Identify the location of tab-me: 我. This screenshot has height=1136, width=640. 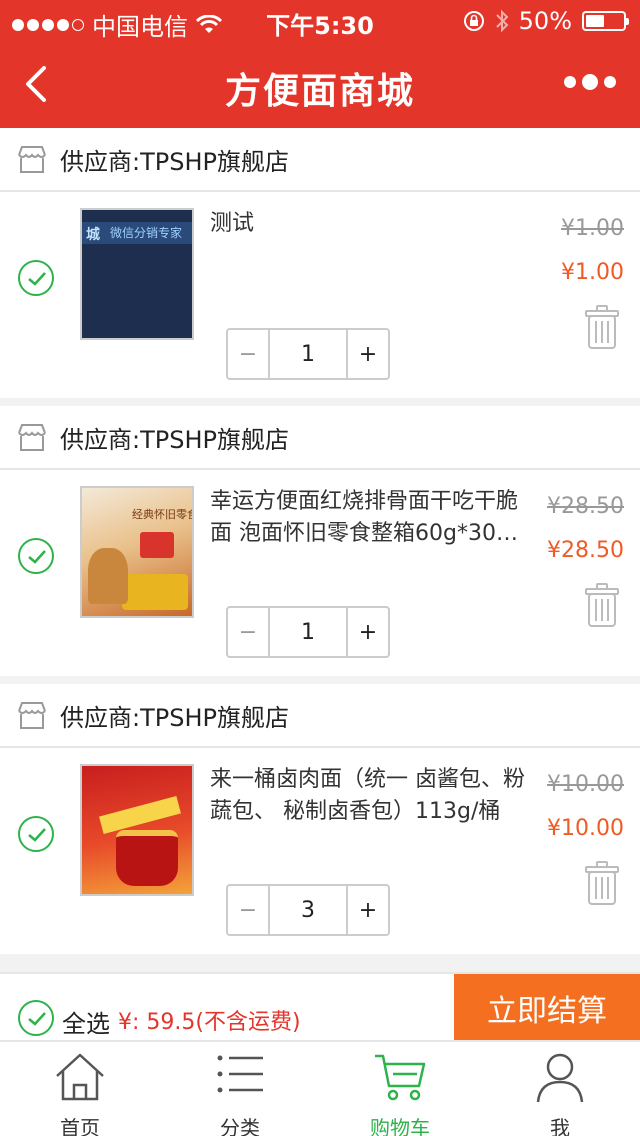
(560, 1089).